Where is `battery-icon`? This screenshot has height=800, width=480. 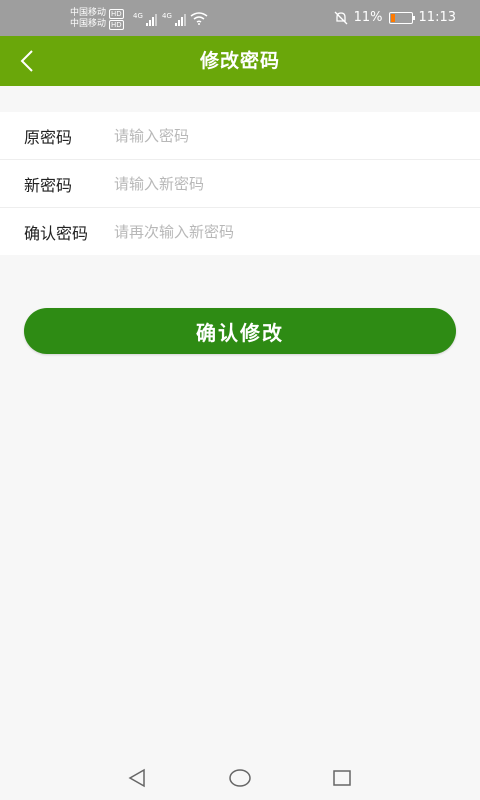 battery-icon is located at coordinates (401, 17).